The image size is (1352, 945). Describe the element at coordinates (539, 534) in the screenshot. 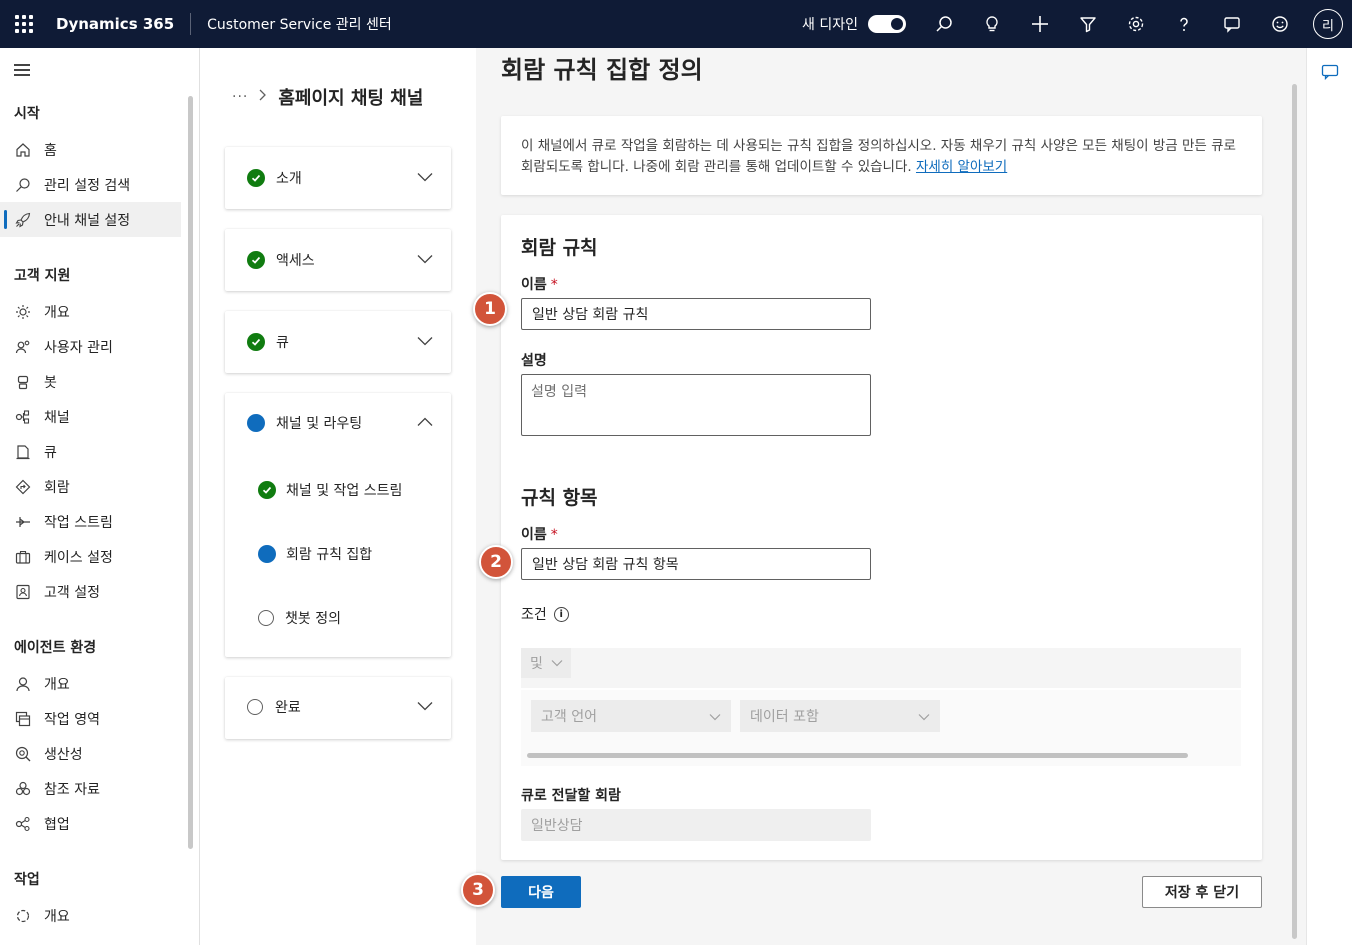

I see `item-name-label: 이름 *` at that location.